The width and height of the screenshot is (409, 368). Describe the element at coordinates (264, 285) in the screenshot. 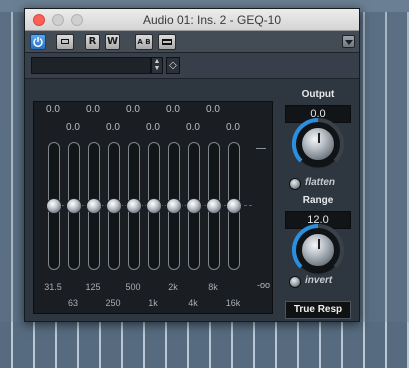

I see `minus-infinity-label: -oo` at that location.